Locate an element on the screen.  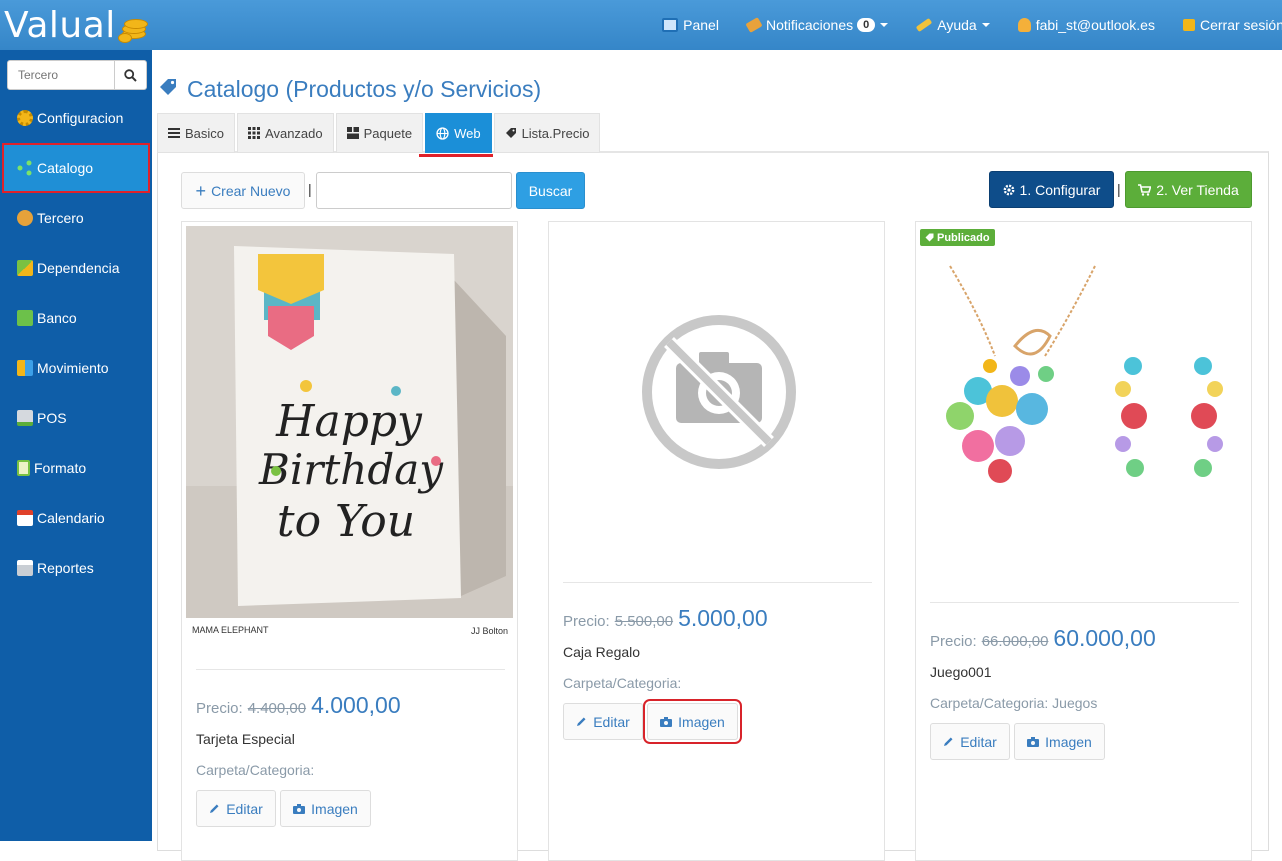
old-price: 4.400,00 is located at coordinates (277, 708).